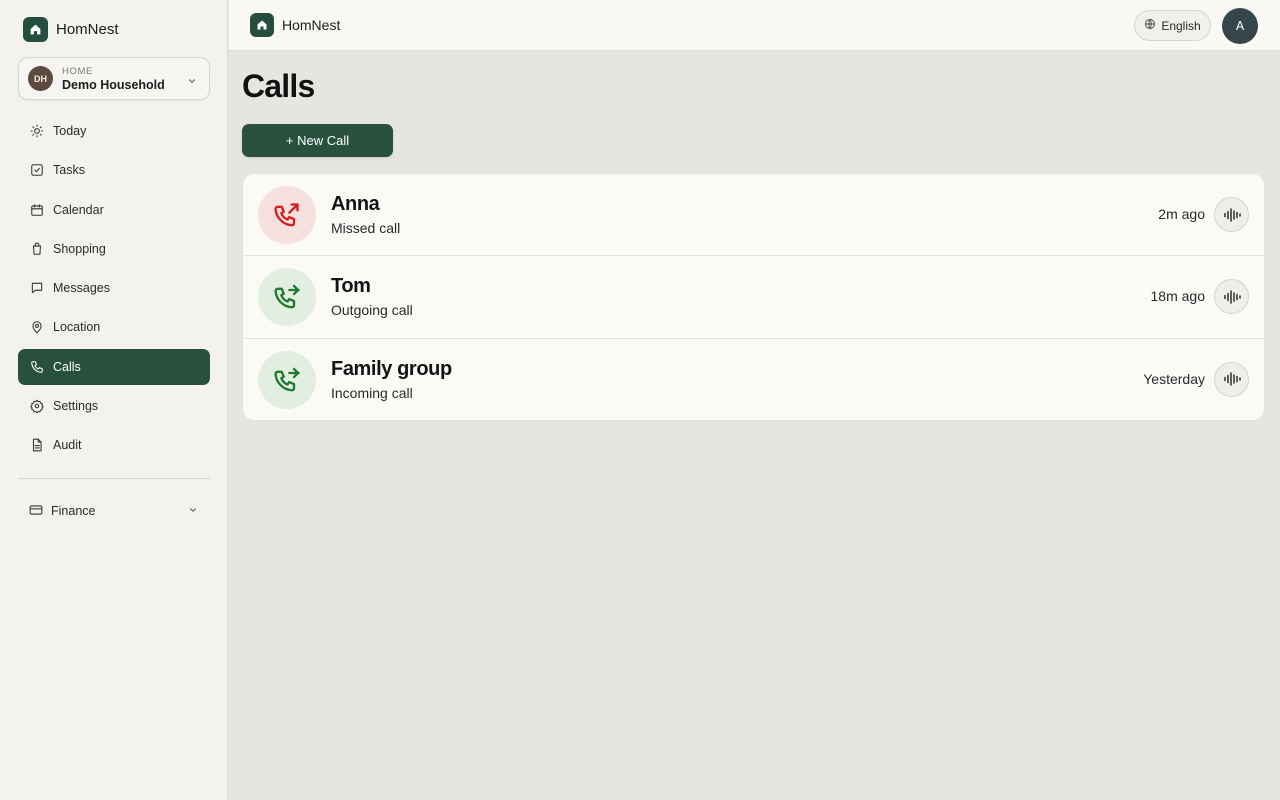 This screenshot has width=1280, height=800. I want to click on checkbox-icon, so click(37, 170).